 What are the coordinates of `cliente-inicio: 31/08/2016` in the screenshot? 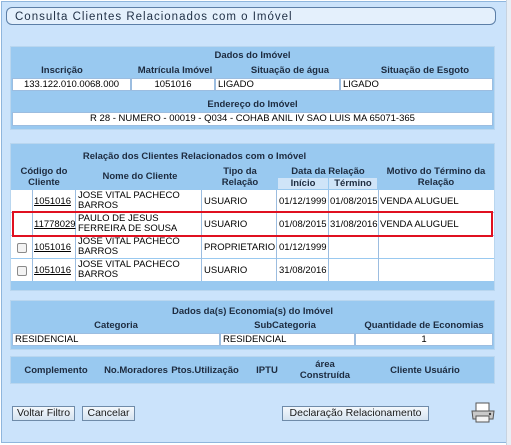 It's located at (303, 270).